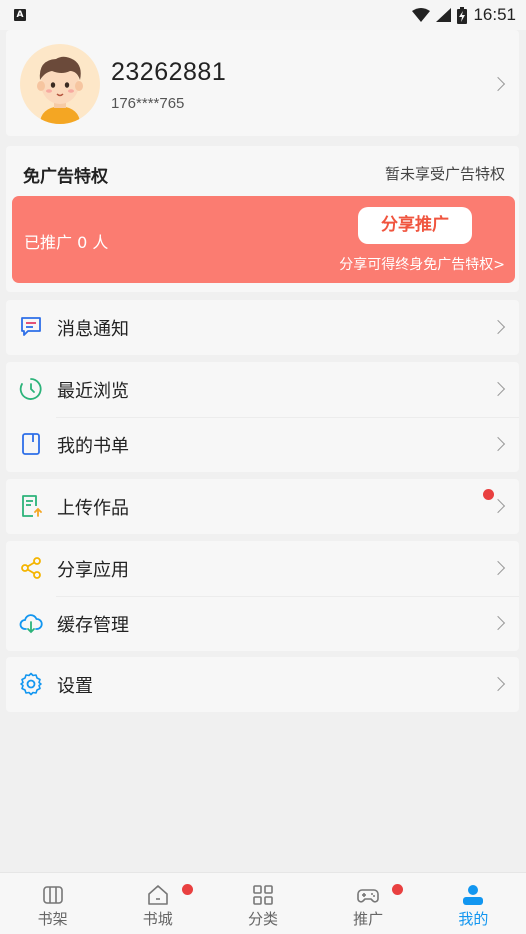  I want to click on menu-group-notifications: 消息通知, so click(262, 327).